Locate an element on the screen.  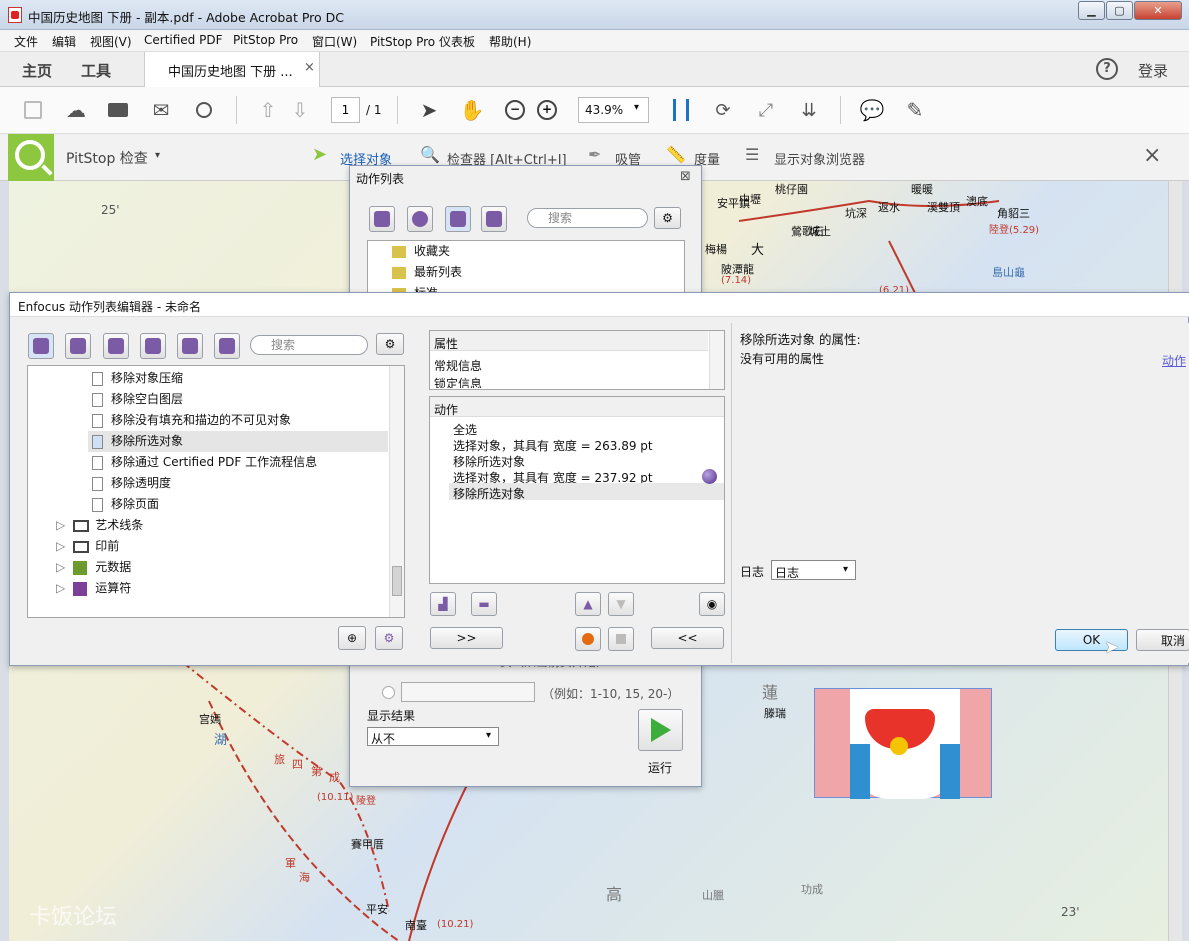
zoom-out-icon: − is located at coordinates (515, 110).